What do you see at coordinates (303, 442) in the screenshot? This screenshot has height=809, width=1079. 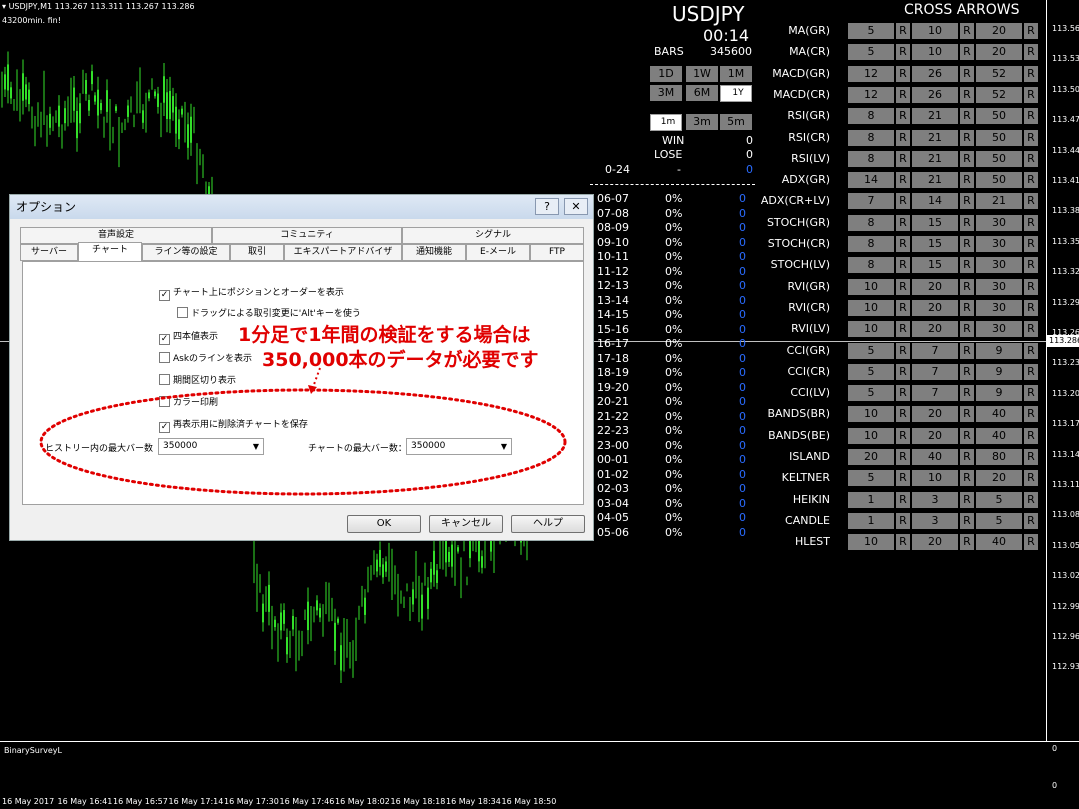 I see `highlight-ellipse` at bounding box center [303, 442].